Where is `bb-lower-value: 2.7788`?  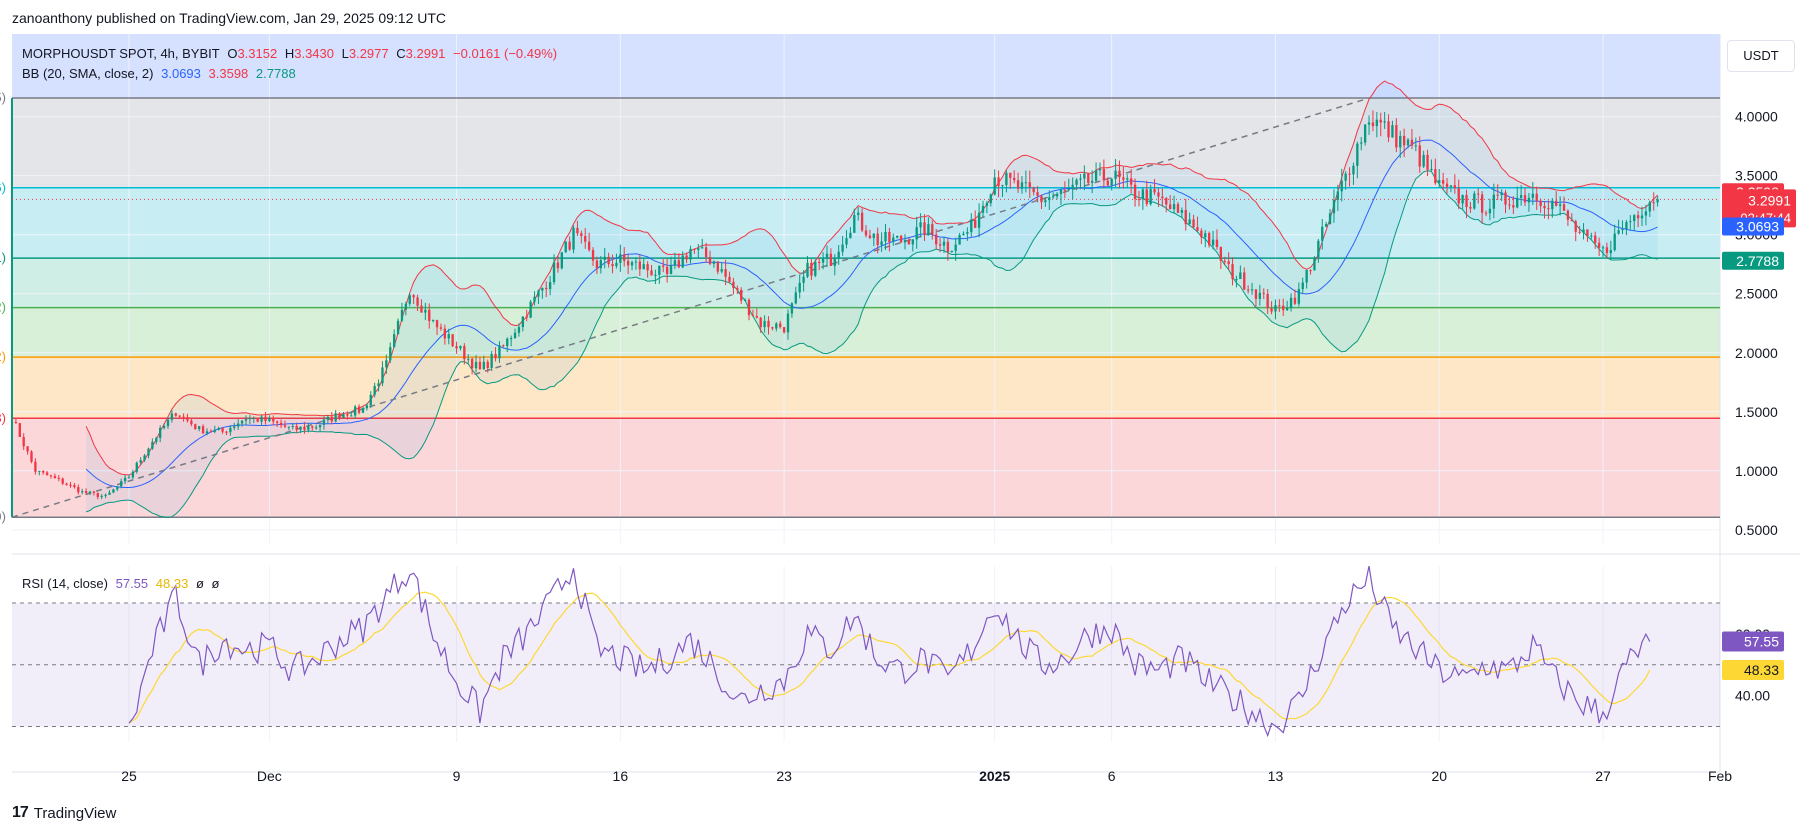 bb-lower-value: 2.7788 is located at coordinates (275, 73).